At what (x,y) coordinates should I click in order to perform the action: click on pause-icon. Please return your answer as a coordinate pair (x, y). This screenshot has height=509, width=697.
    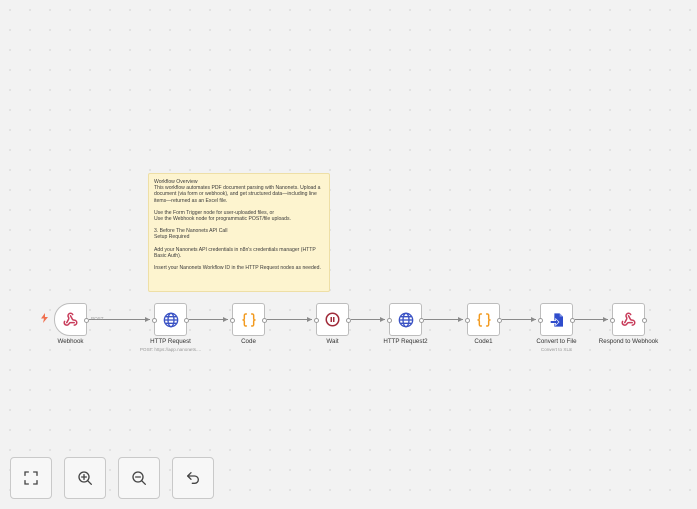
    Looking at the image, I should click on (332, 319).